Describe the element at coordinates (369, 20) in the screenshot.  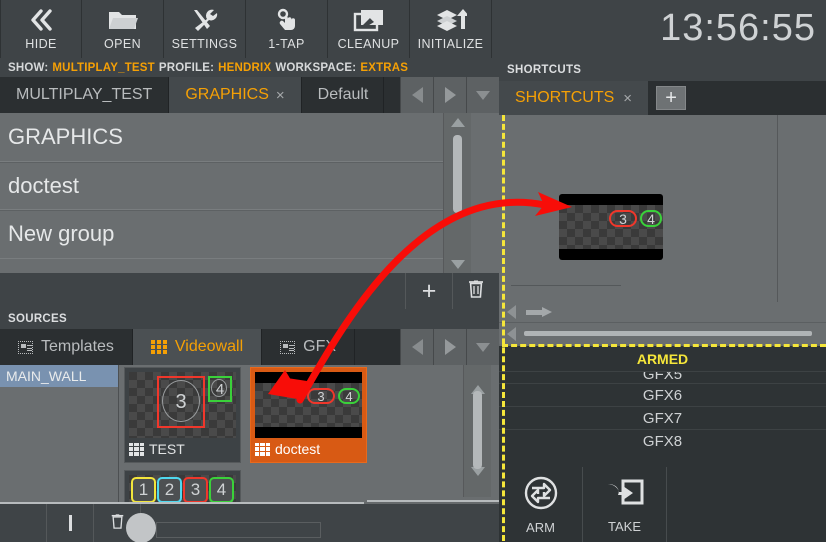
I see `eraser-image-icon` at that location.